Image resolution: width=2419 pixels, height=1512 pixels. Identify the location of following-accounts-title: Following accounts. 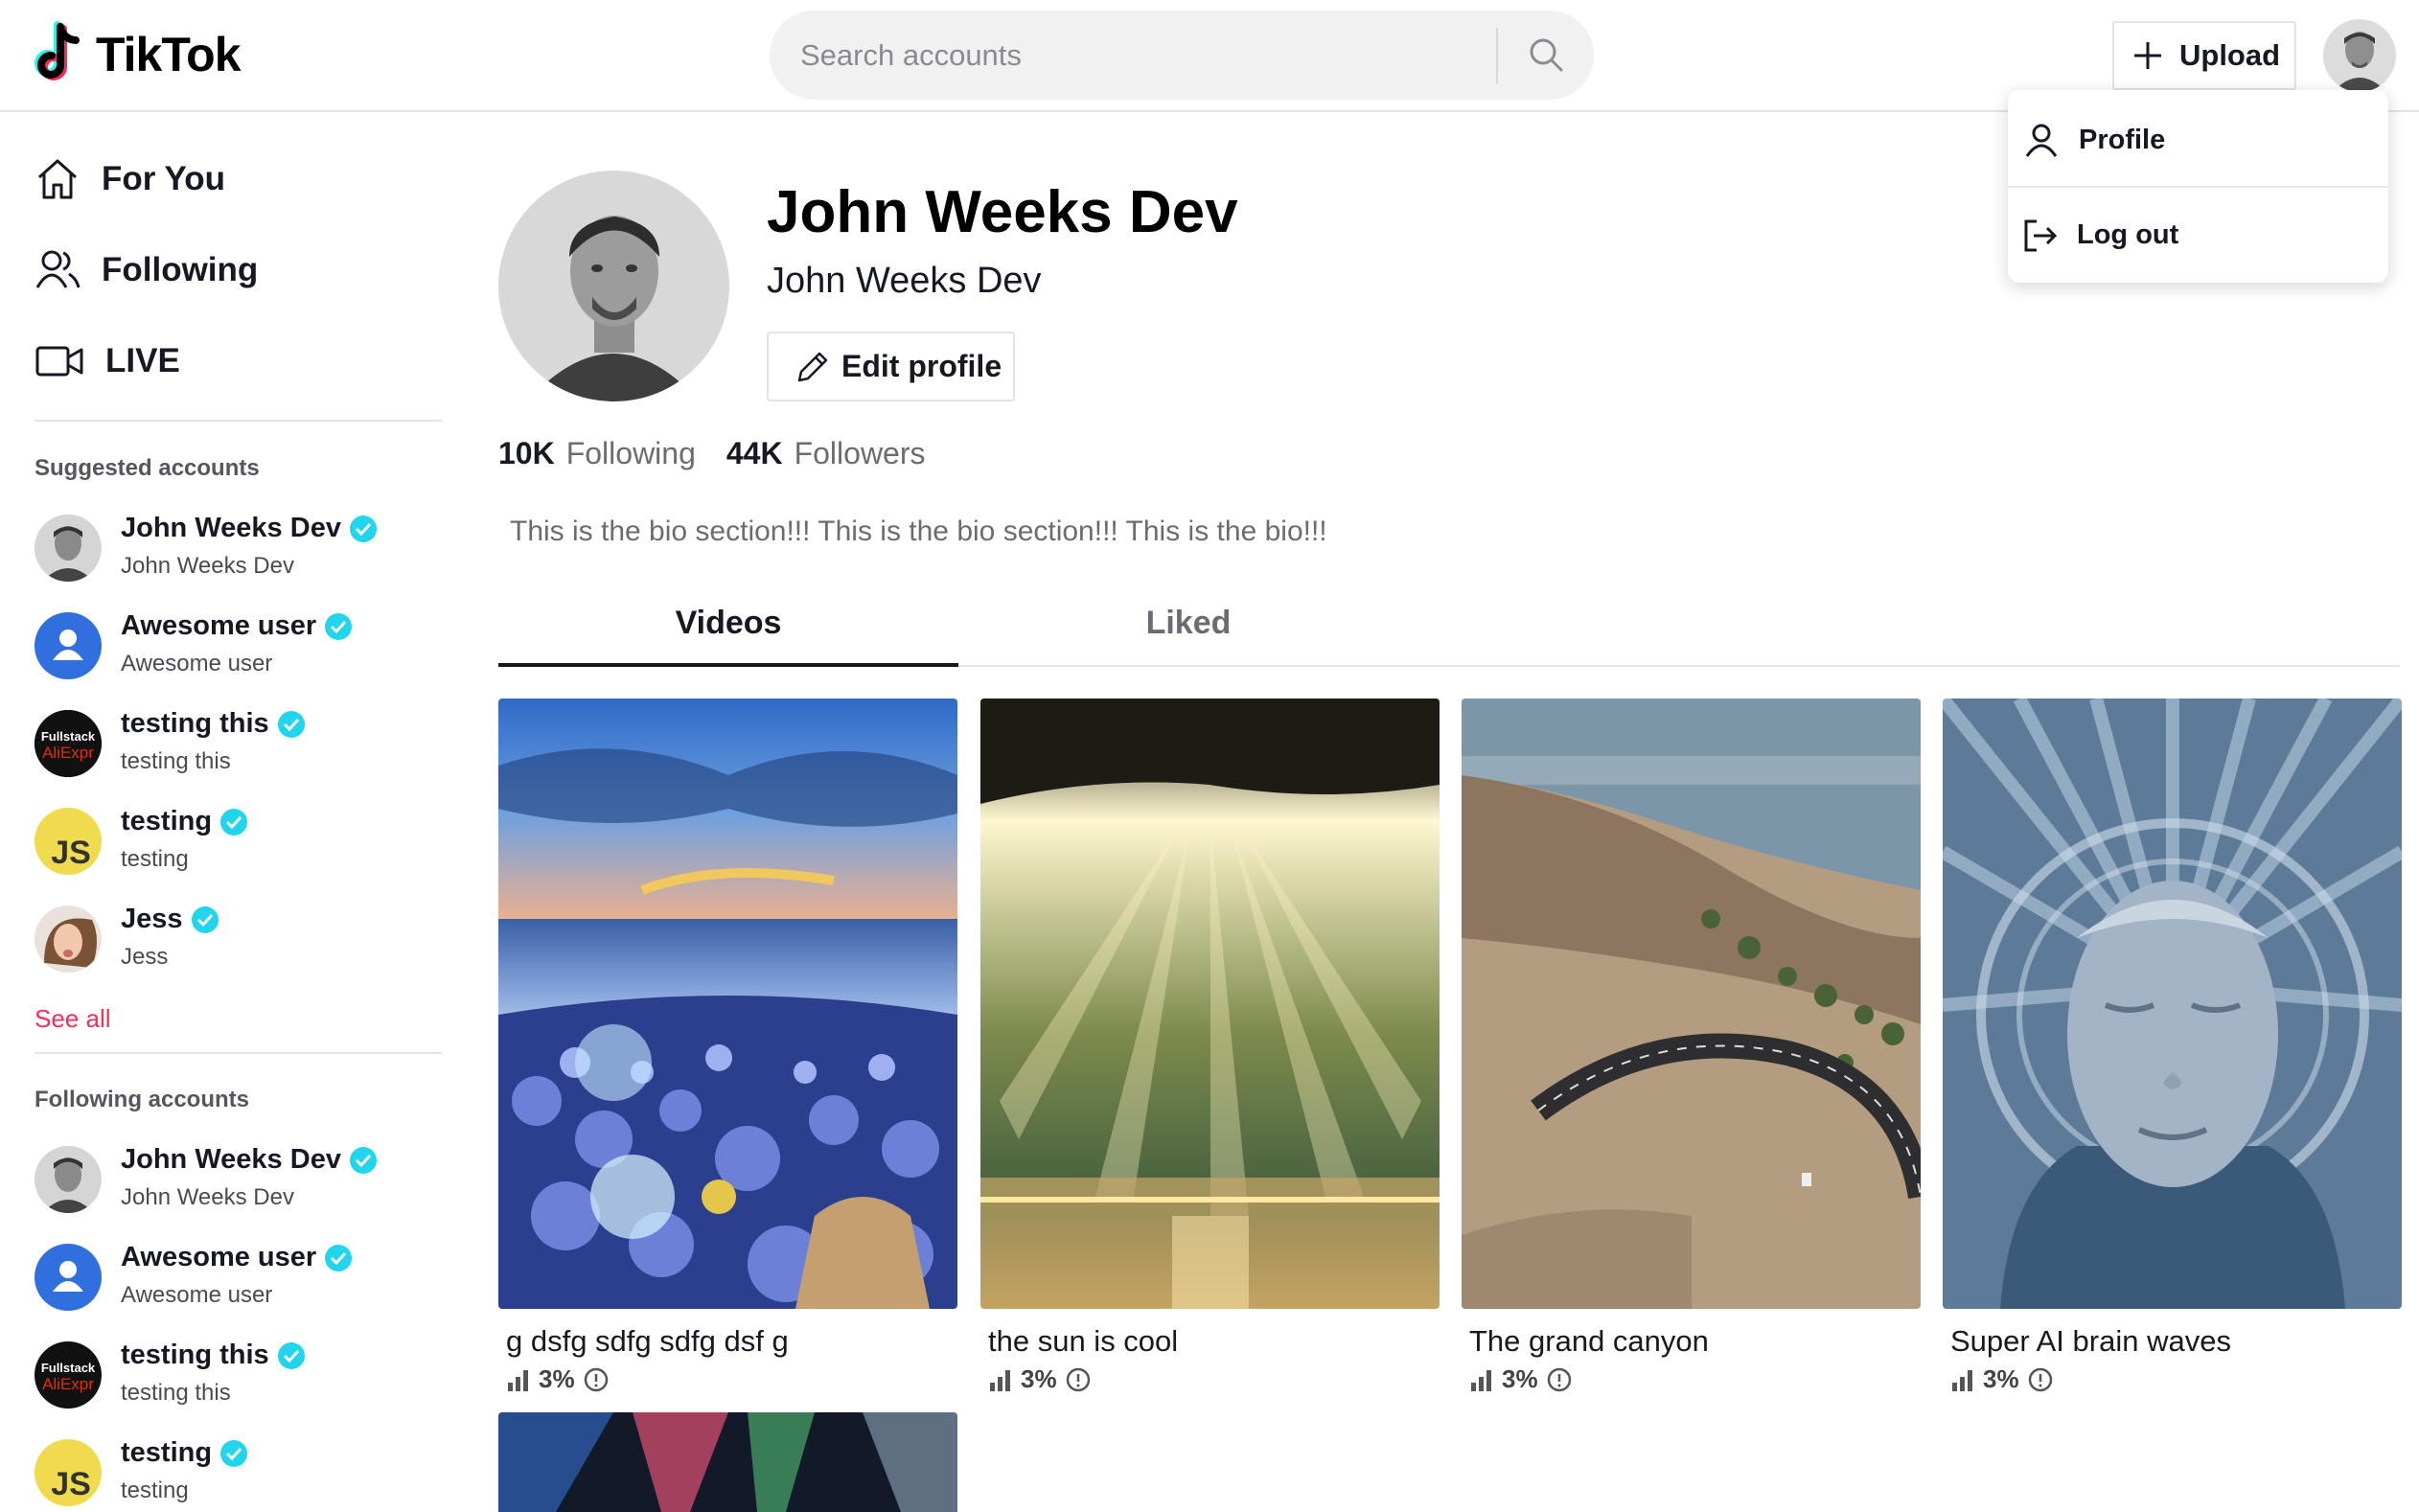
(142, 1099).